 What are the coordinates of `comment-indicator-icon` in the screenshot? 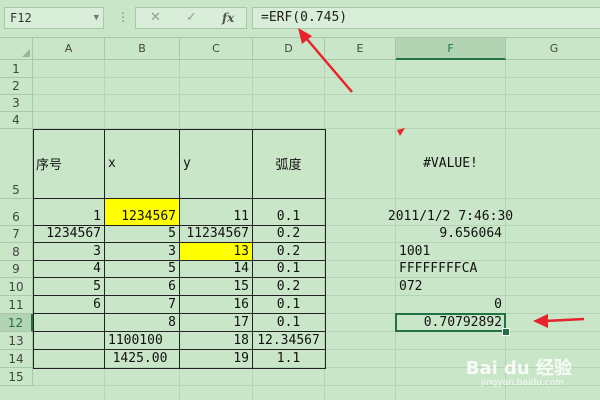 It's located at (401, 132).